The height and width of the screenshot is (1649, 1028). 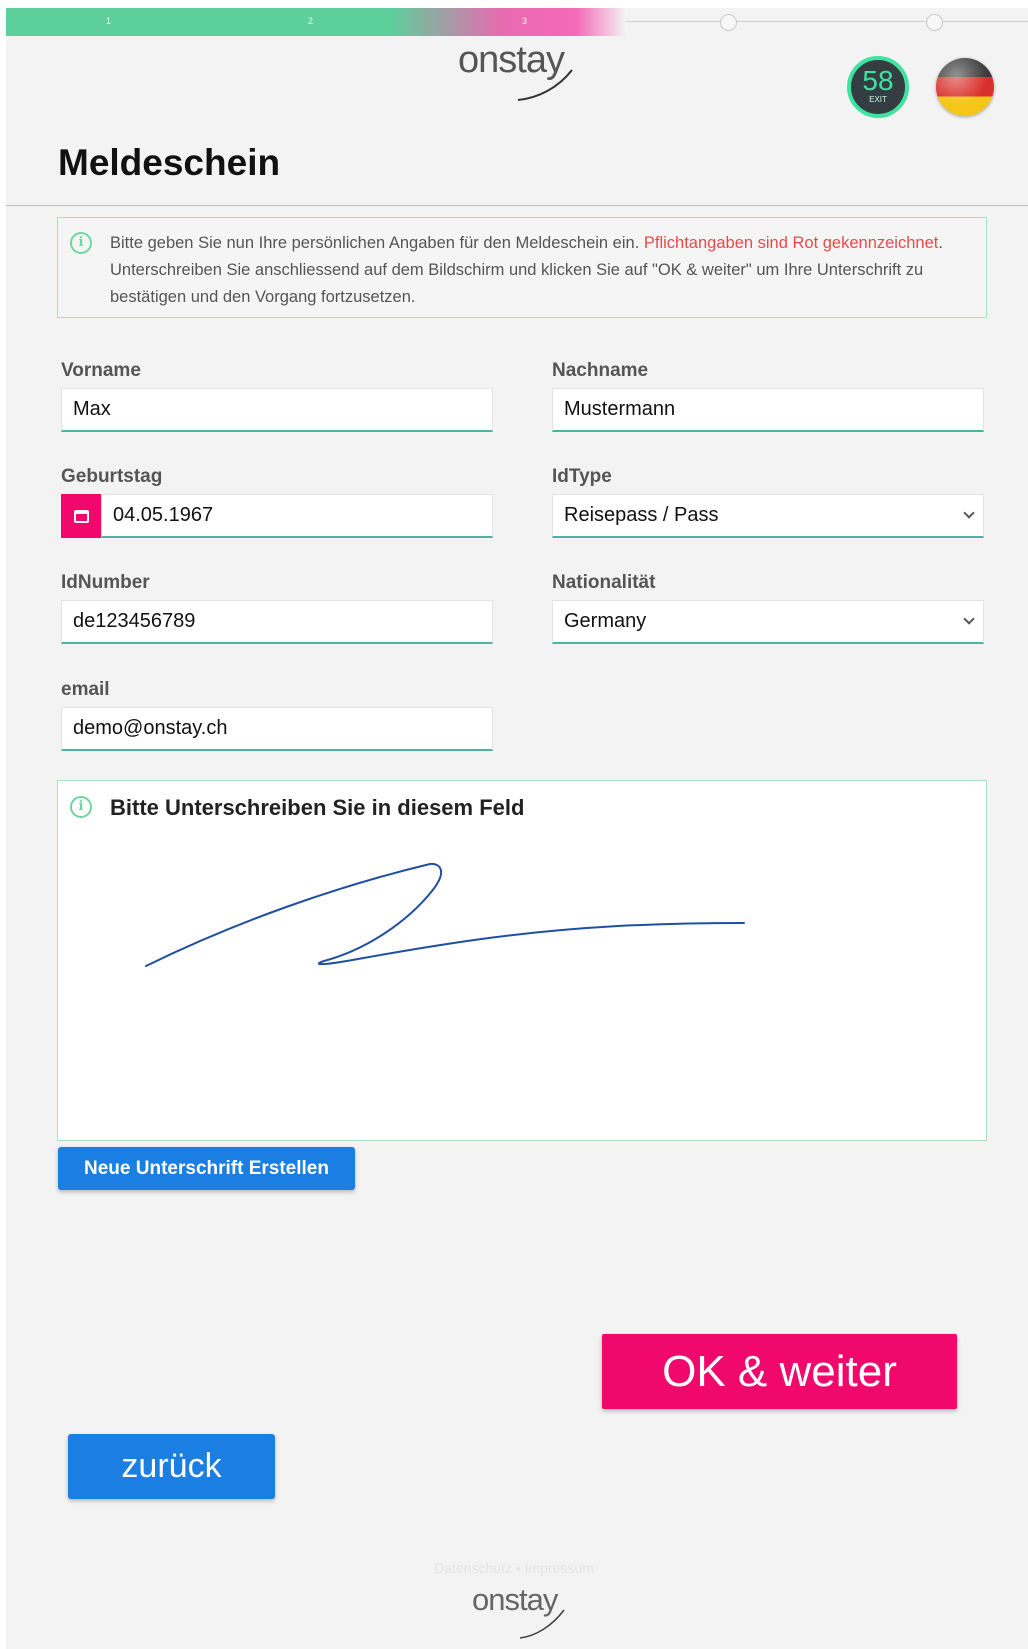 I want to click on nationality-value: Germany, so click(x=605, y=621).